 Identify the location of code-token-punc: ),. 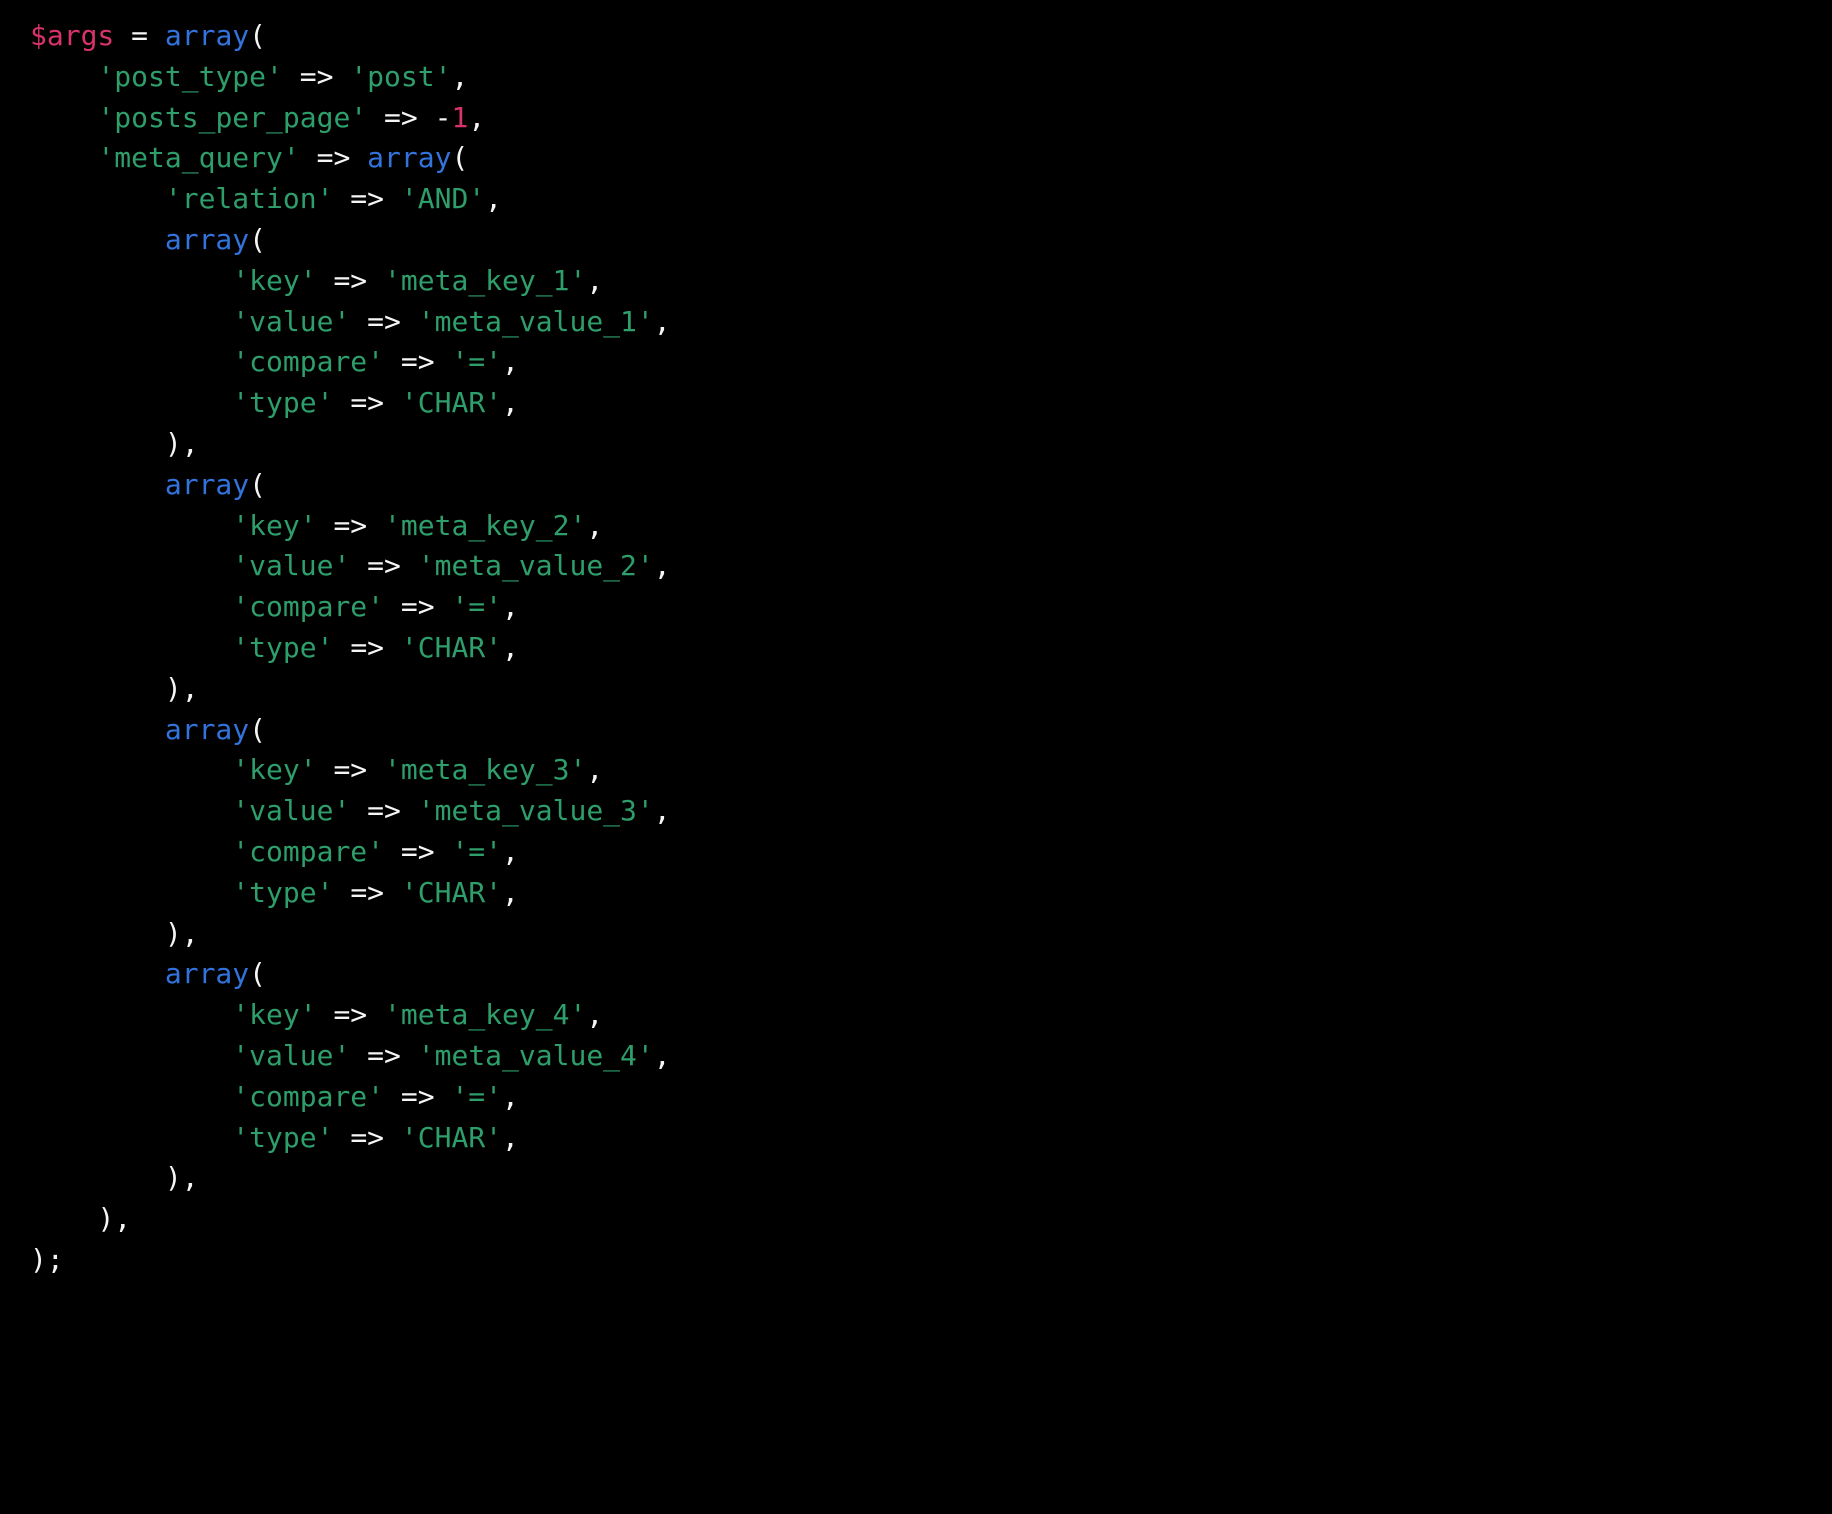
(181, 443).